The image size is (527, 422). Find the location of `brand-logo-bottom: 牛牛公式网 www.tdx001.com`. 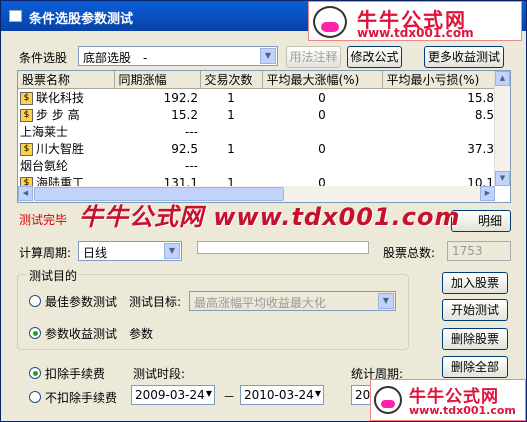

brand-logo-bottom: 牛牛公式网 www.tdx001.com is located at coordinates (448, 400).